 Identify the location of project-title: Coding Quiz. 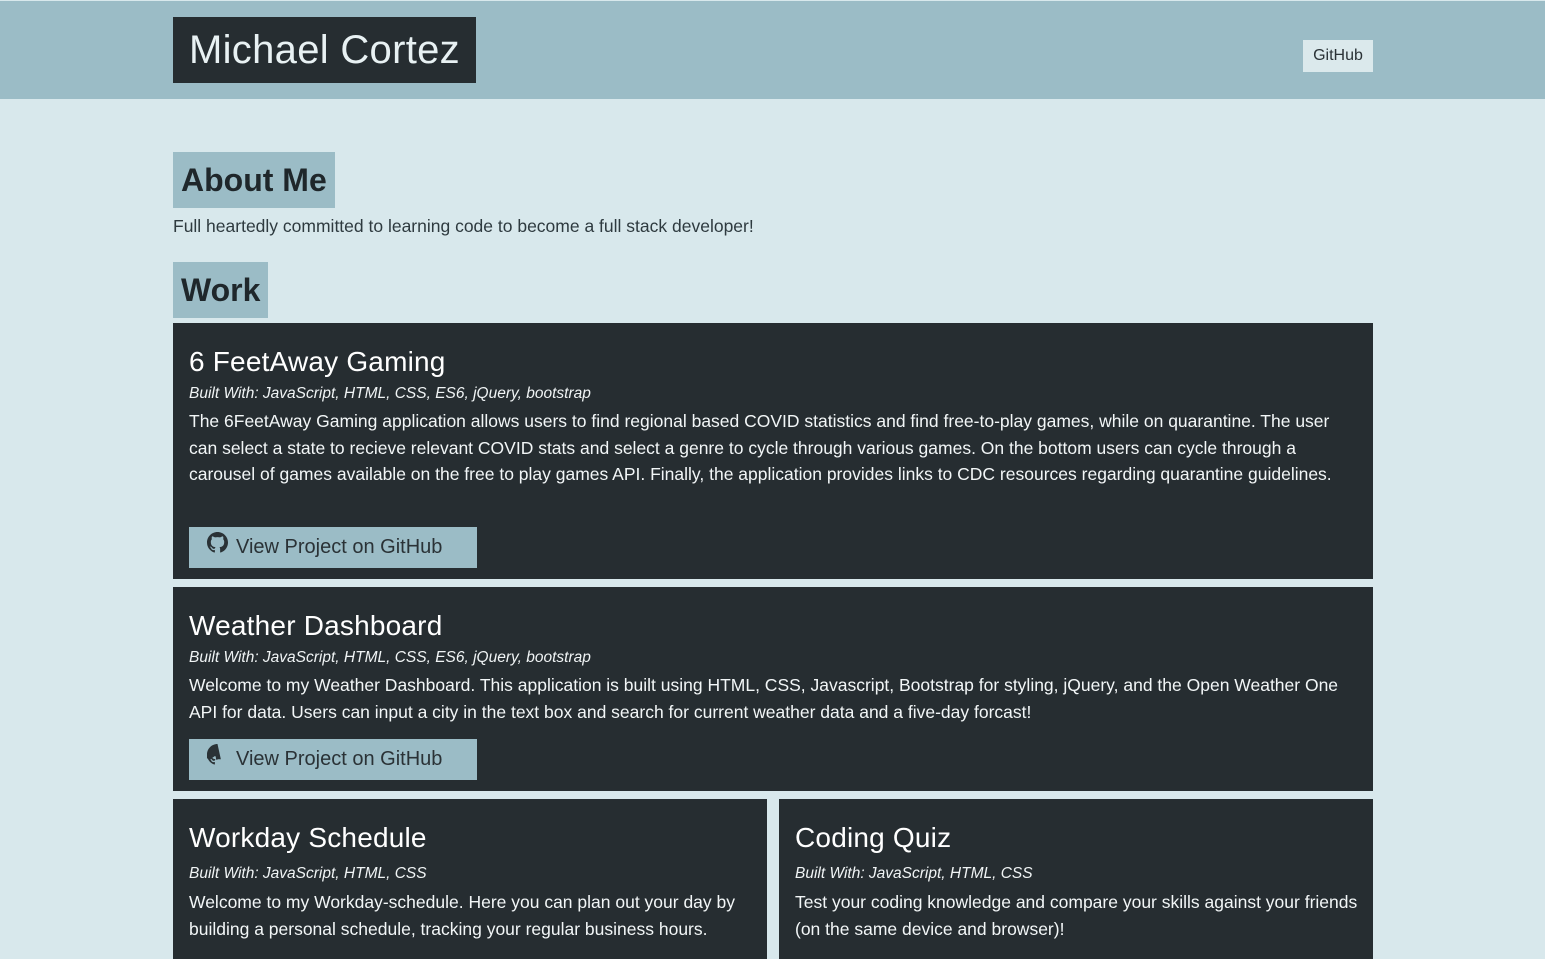
(873, 837).